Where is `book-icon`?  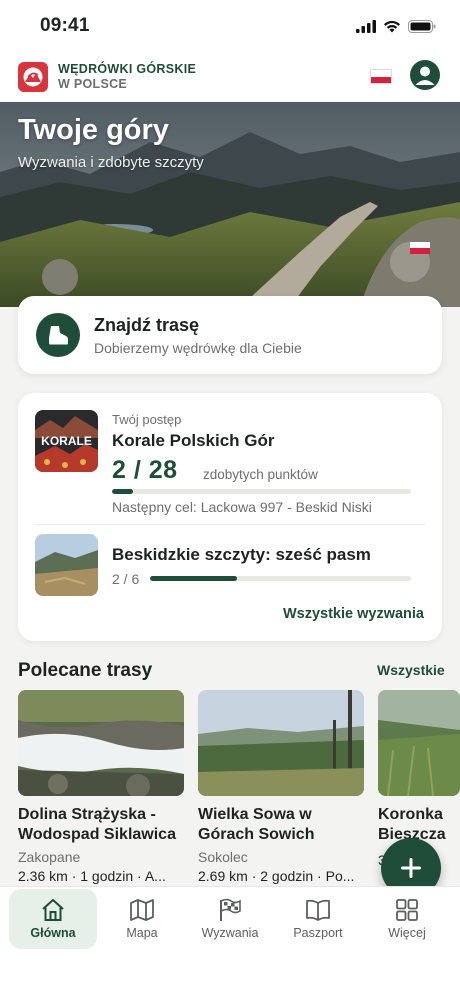
book-icon is located at coordinates (318, 910).